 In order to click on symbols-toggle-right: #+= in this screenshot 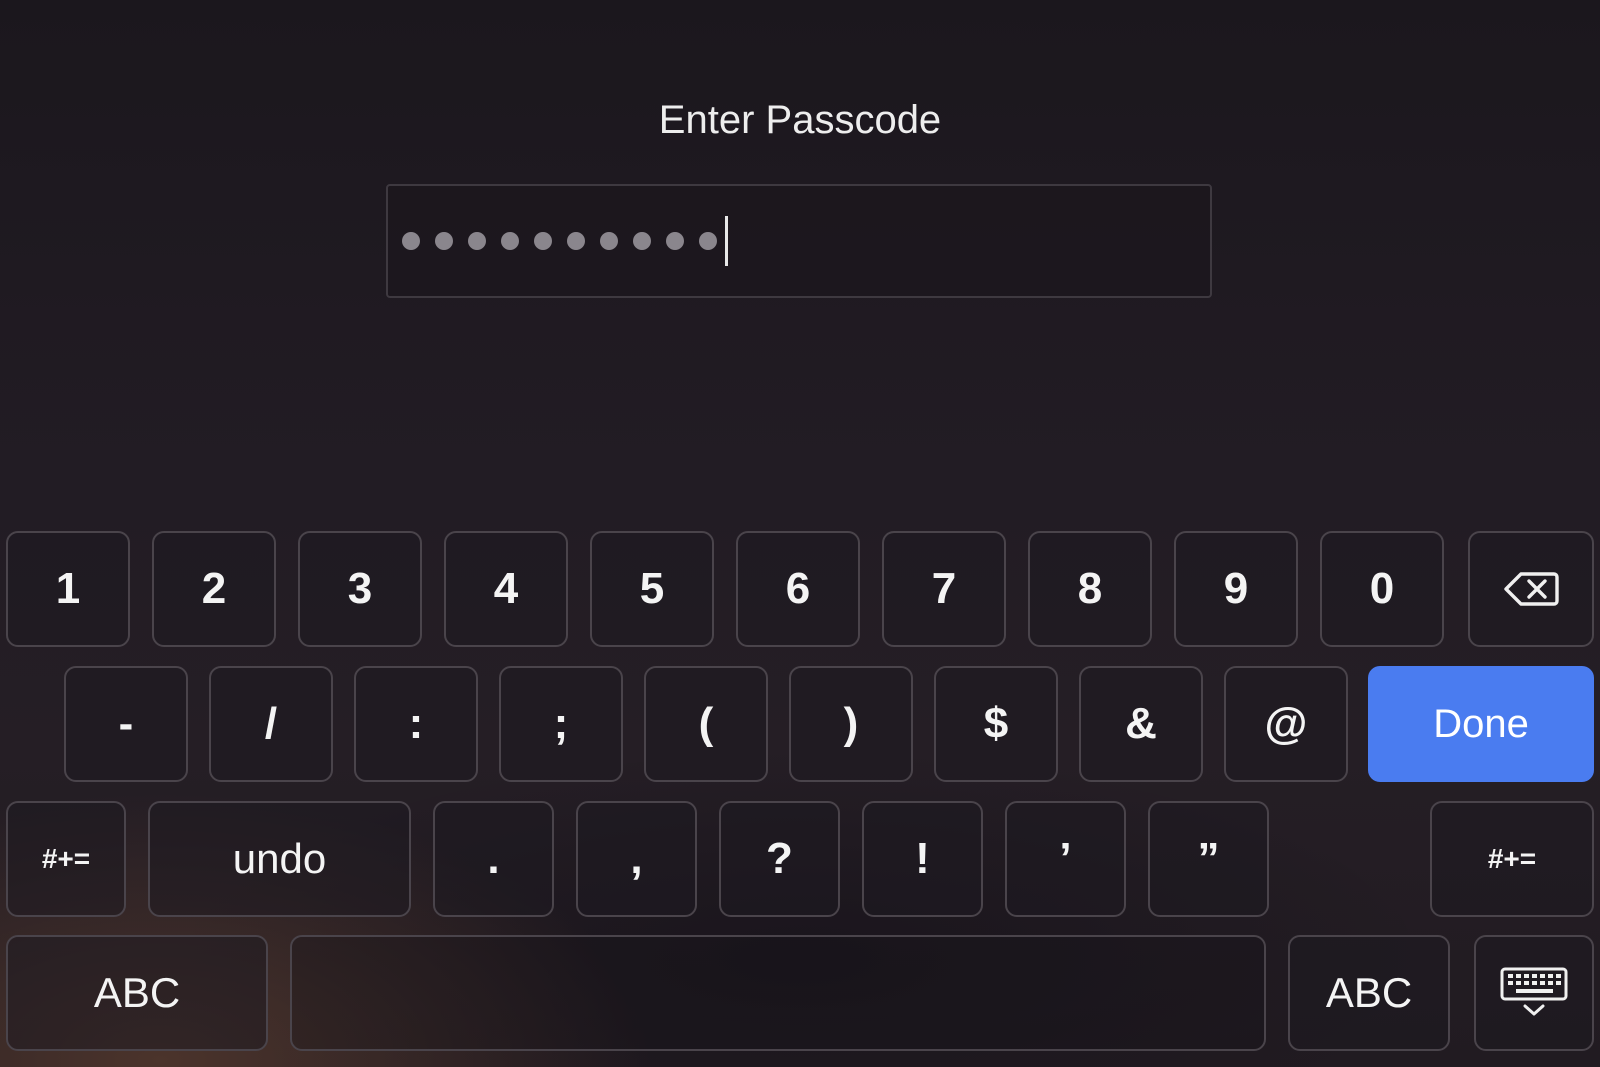, I will do `click(1512, 859)`.